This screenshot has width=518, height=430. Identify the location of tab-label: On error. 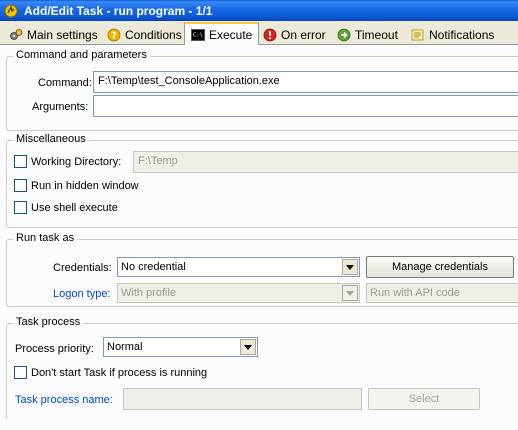
(303, 34).